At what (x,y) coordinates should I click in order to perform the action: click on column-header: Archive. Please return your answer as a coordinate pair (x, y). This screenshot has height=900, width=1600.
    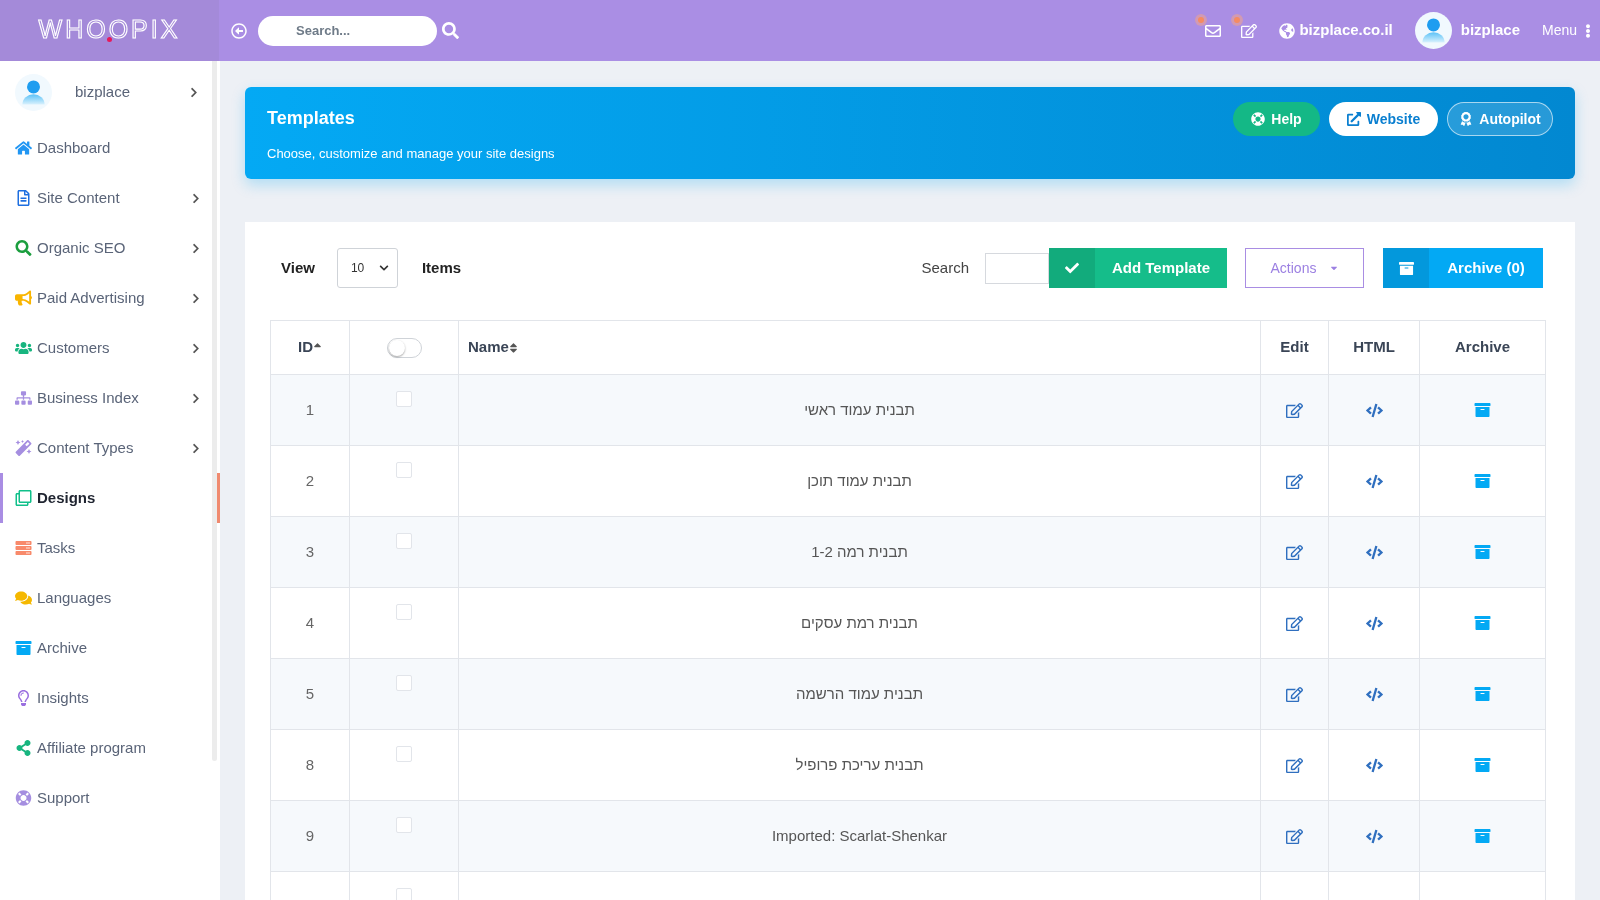
    Looking at the image, I should click on (1483, 347).